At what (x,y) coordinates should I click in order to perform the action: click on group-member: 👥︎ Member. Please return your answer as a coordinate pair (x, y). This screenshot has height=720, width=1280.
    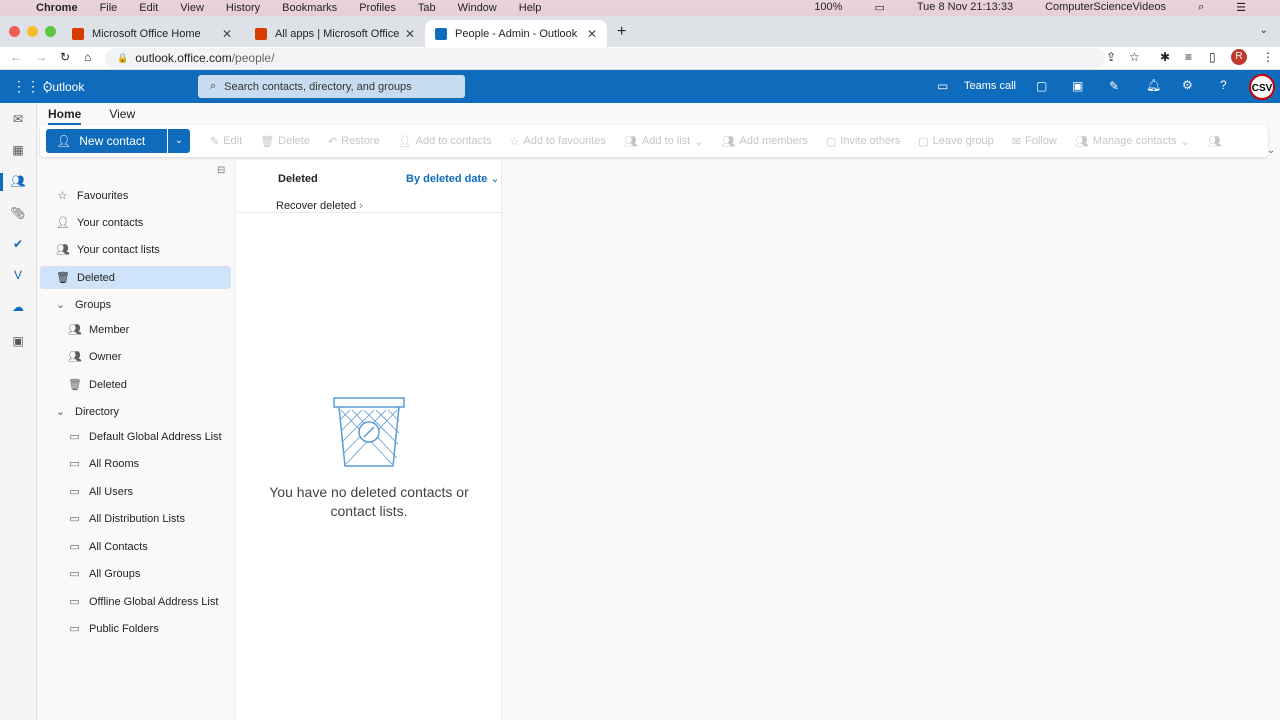
    Looking at the image, I should click on (98, 329).